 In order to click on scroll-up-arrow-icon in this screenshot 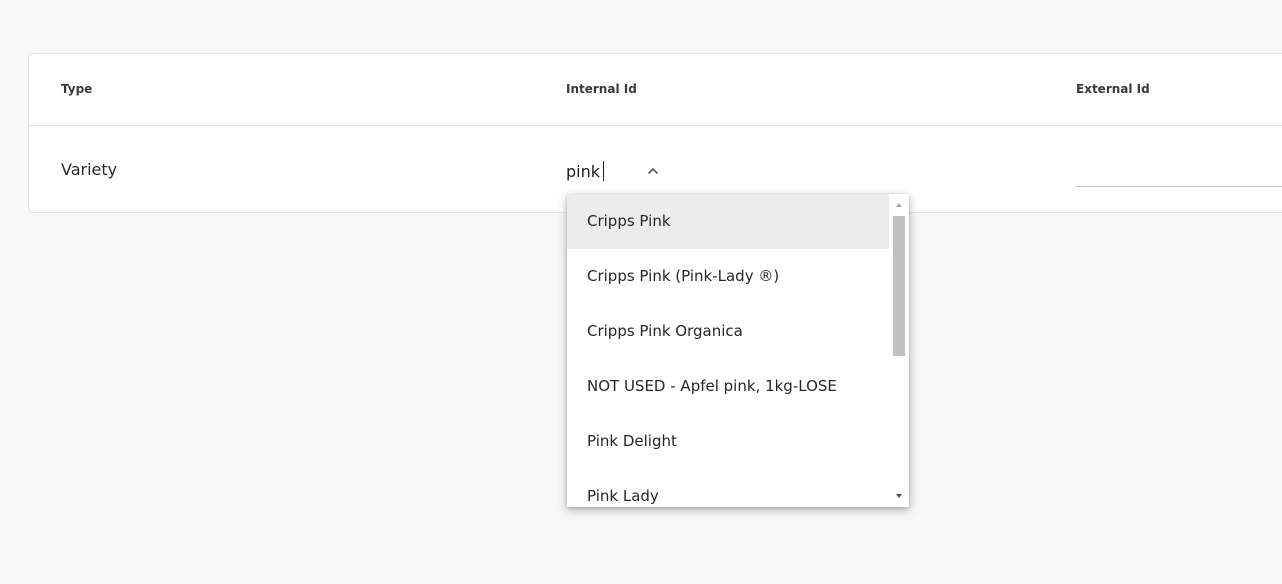, I will do `click(899, 205)`.